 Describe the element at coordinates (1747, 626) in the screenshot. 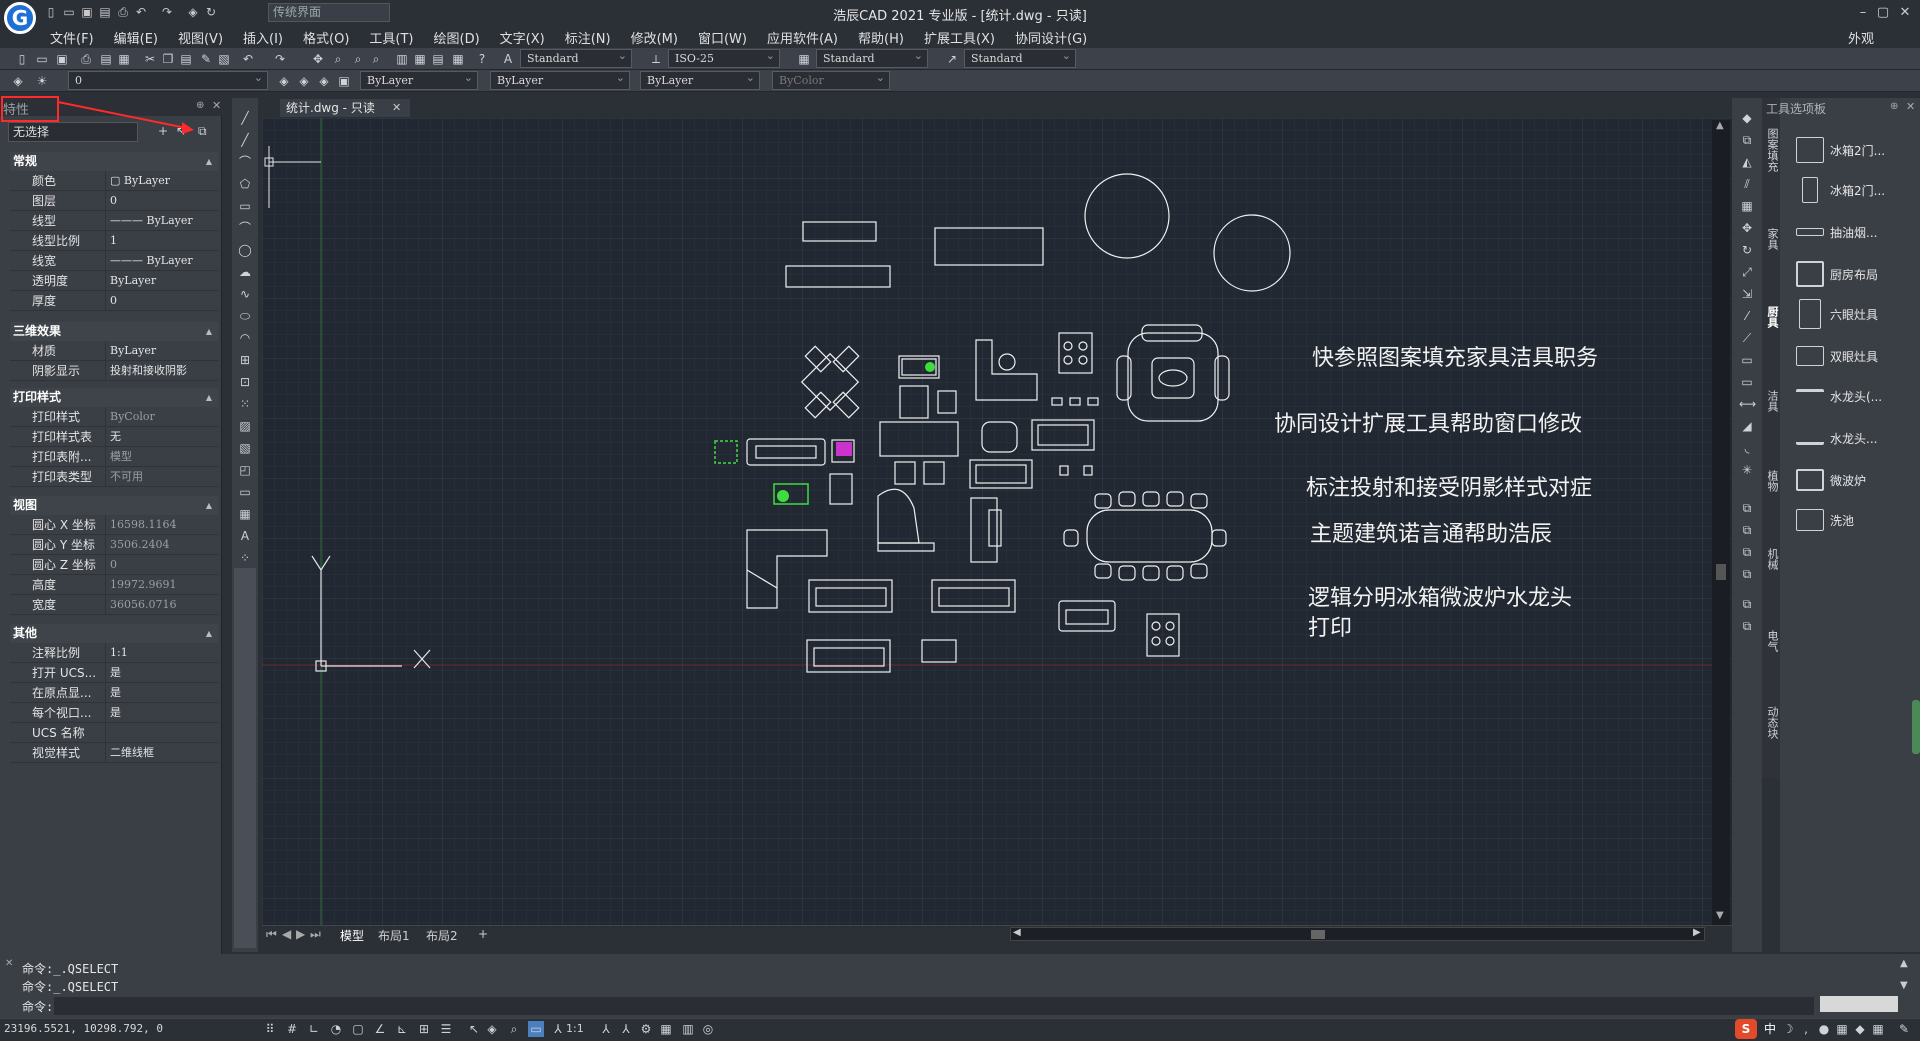

I see `hatch-back-icon: ⧉` at that location.